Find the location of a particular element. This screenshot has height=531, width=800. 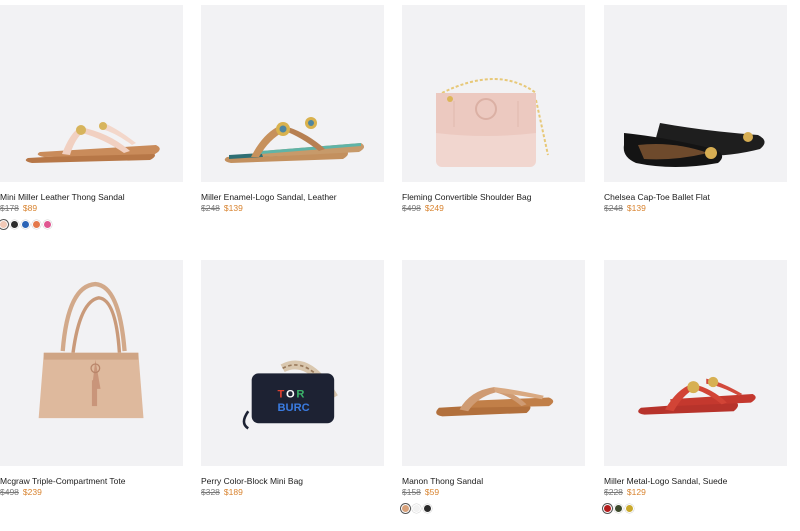

mini-bag-image: T O R BURC is located at coordinates (290, 395).